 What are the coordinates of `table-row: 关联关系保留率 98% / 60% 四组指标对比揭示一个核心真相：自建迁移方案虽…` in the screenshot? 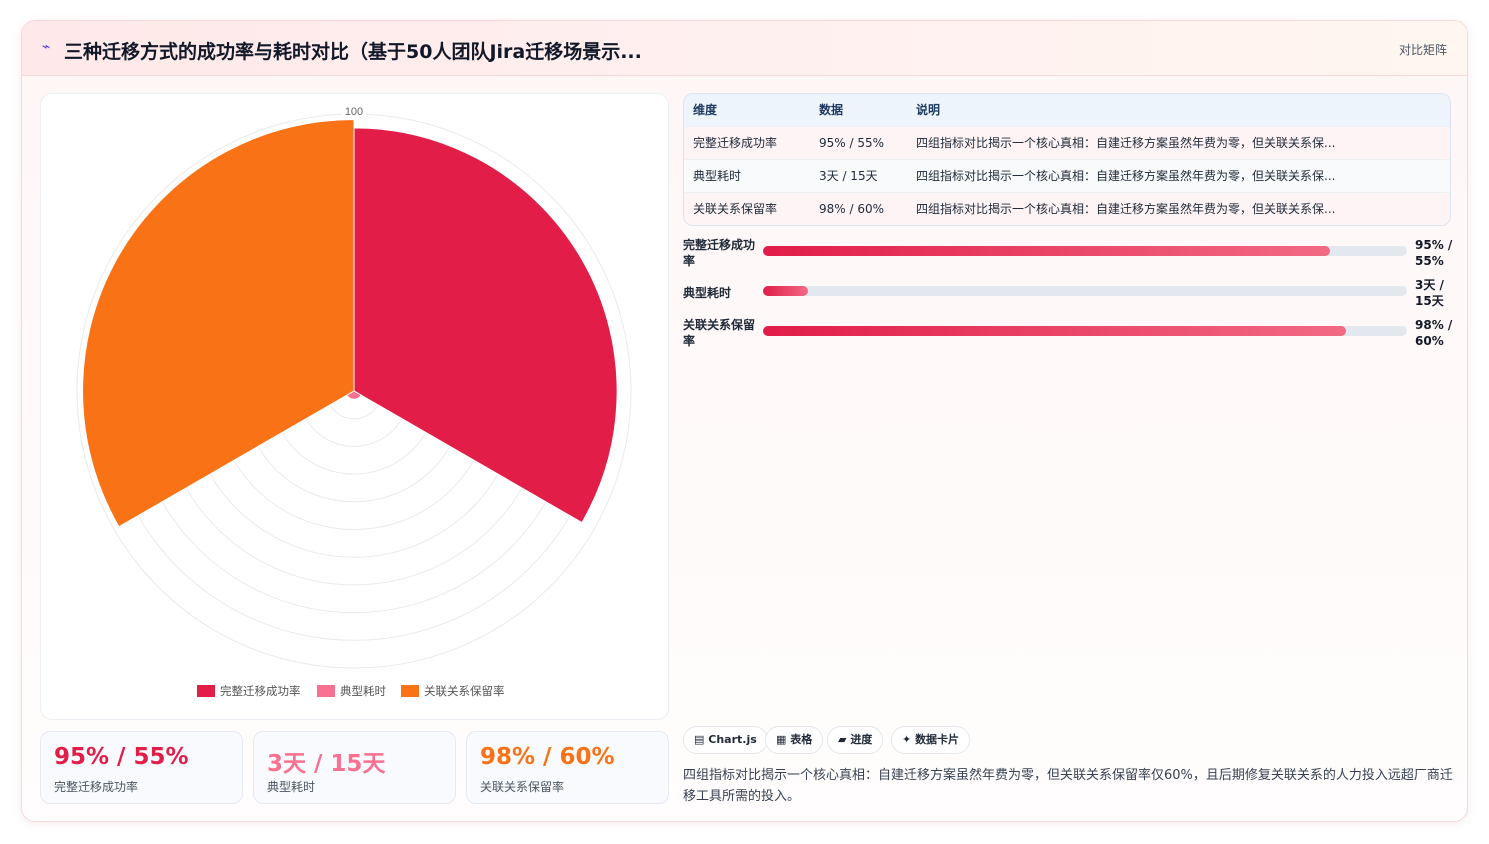 It's located at (1067, 208).